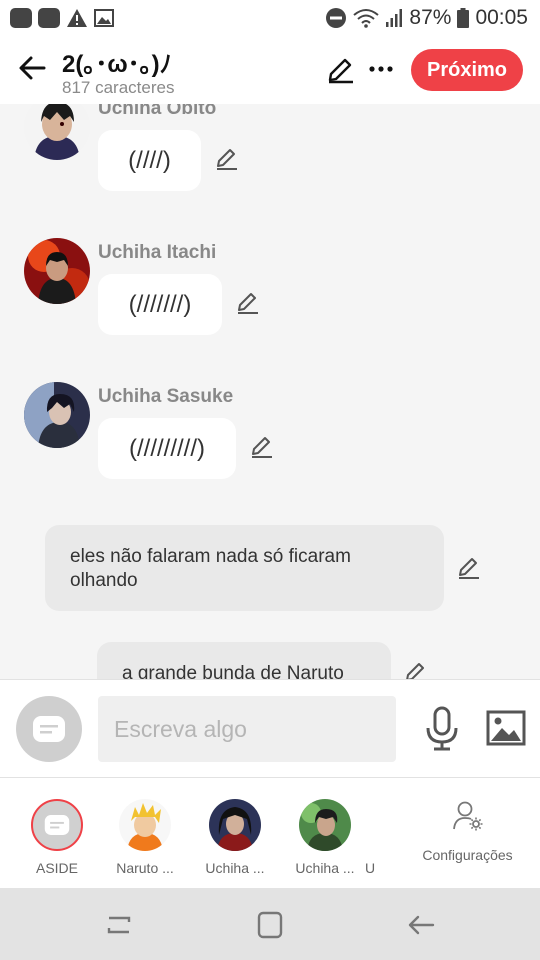  I want to click on settings-label: Configurações, so click(467, 855).